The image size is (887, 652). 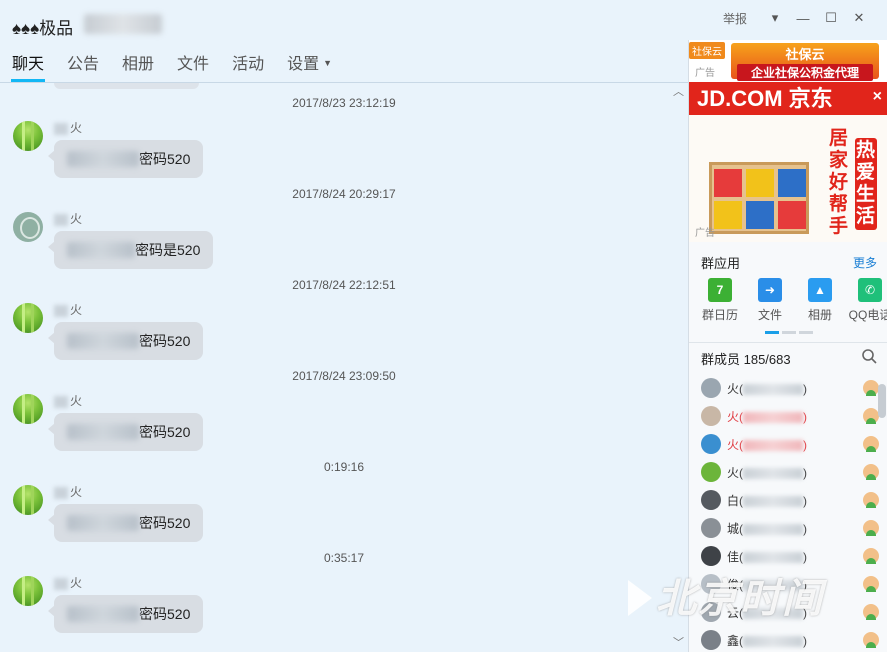 I want to click on member-item: 白(), so click(x=791, y=500).